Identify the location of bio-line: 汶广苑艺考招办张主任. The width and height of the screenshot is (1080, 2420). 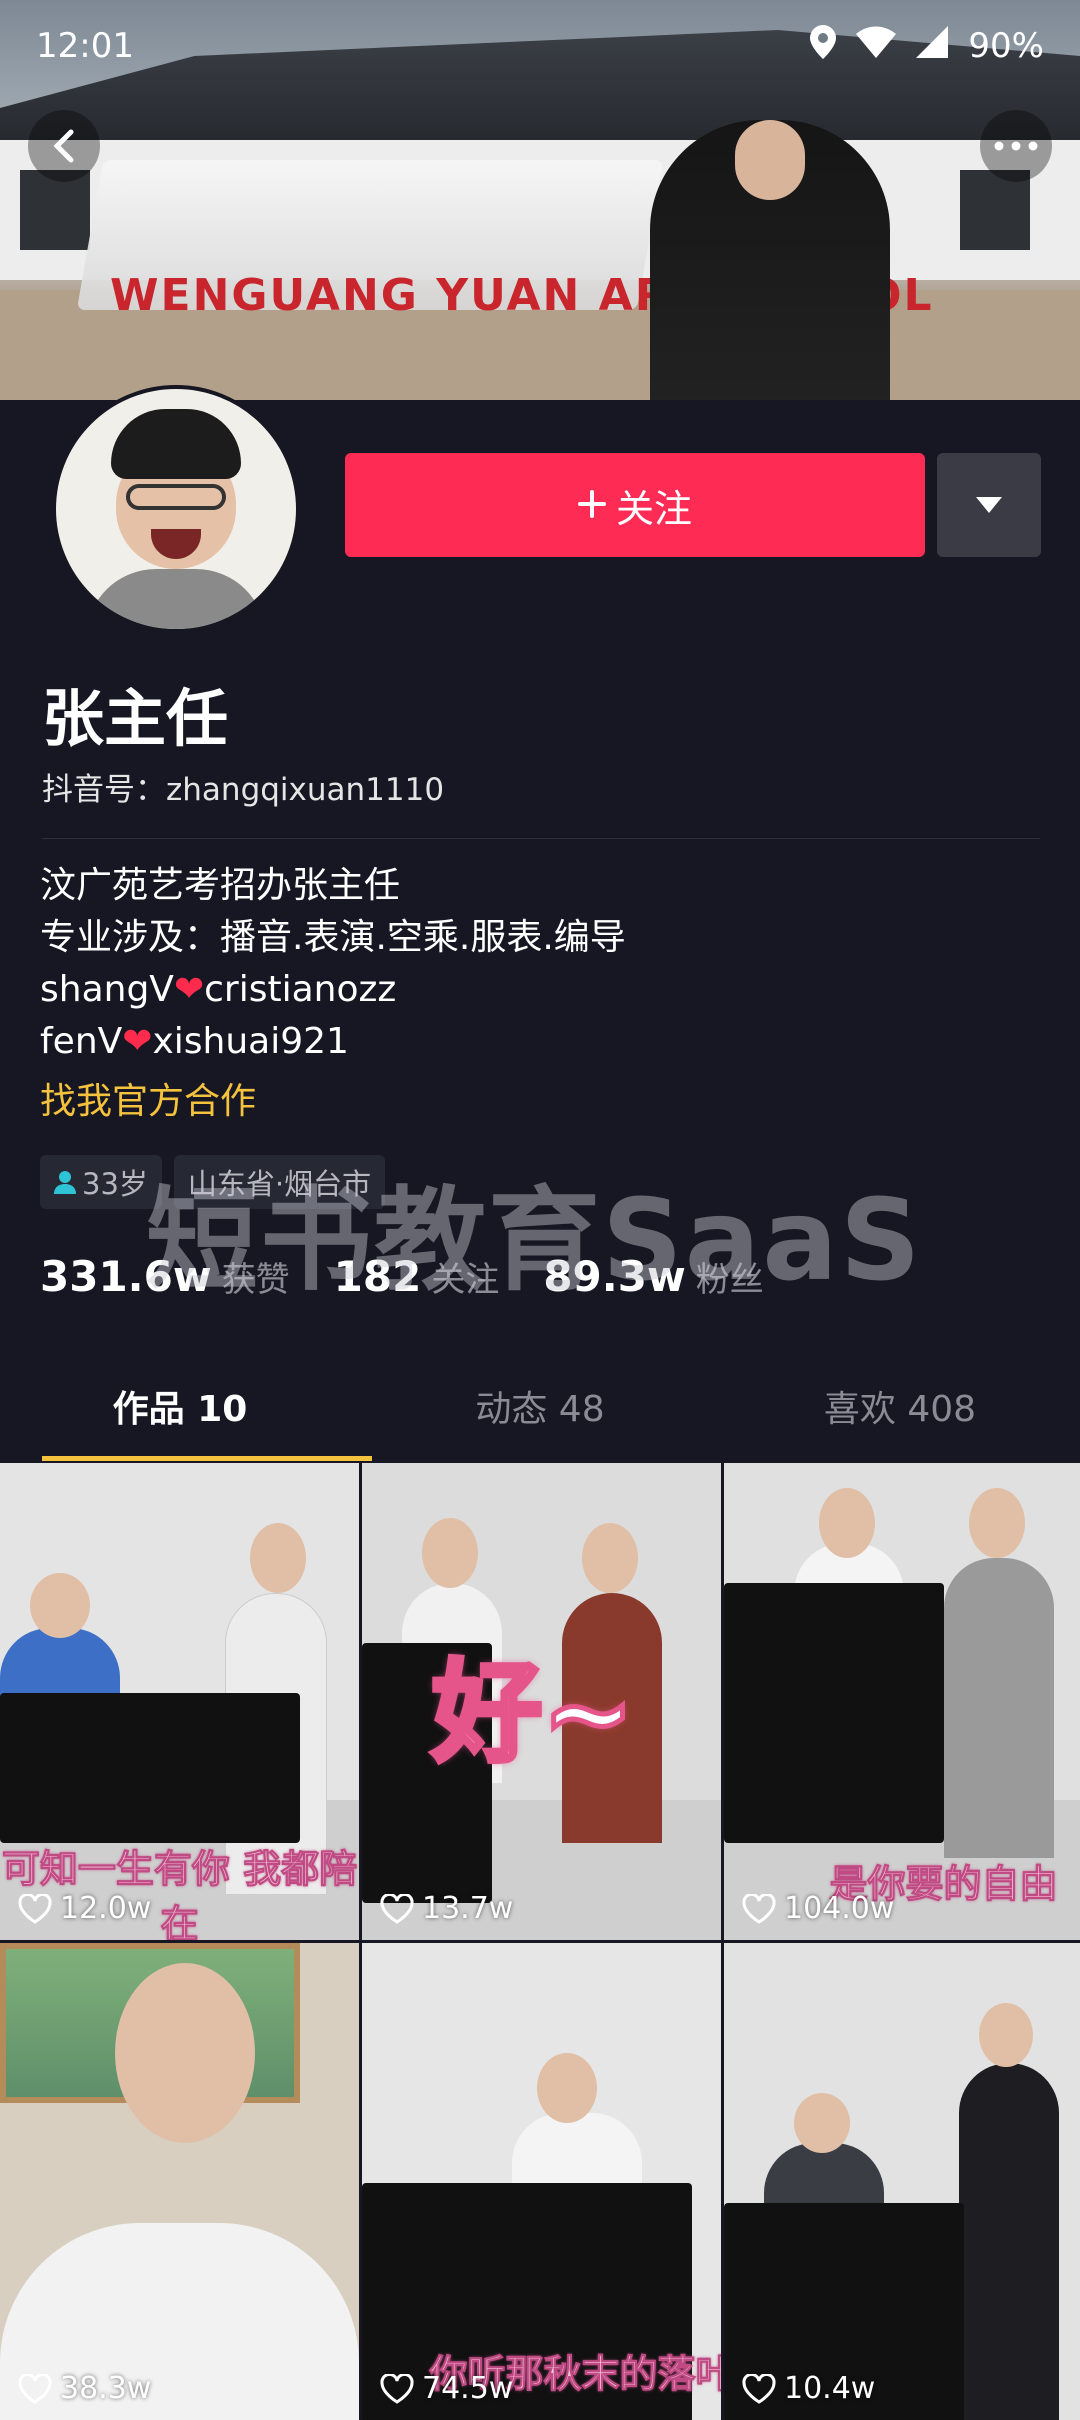
(220, 885).